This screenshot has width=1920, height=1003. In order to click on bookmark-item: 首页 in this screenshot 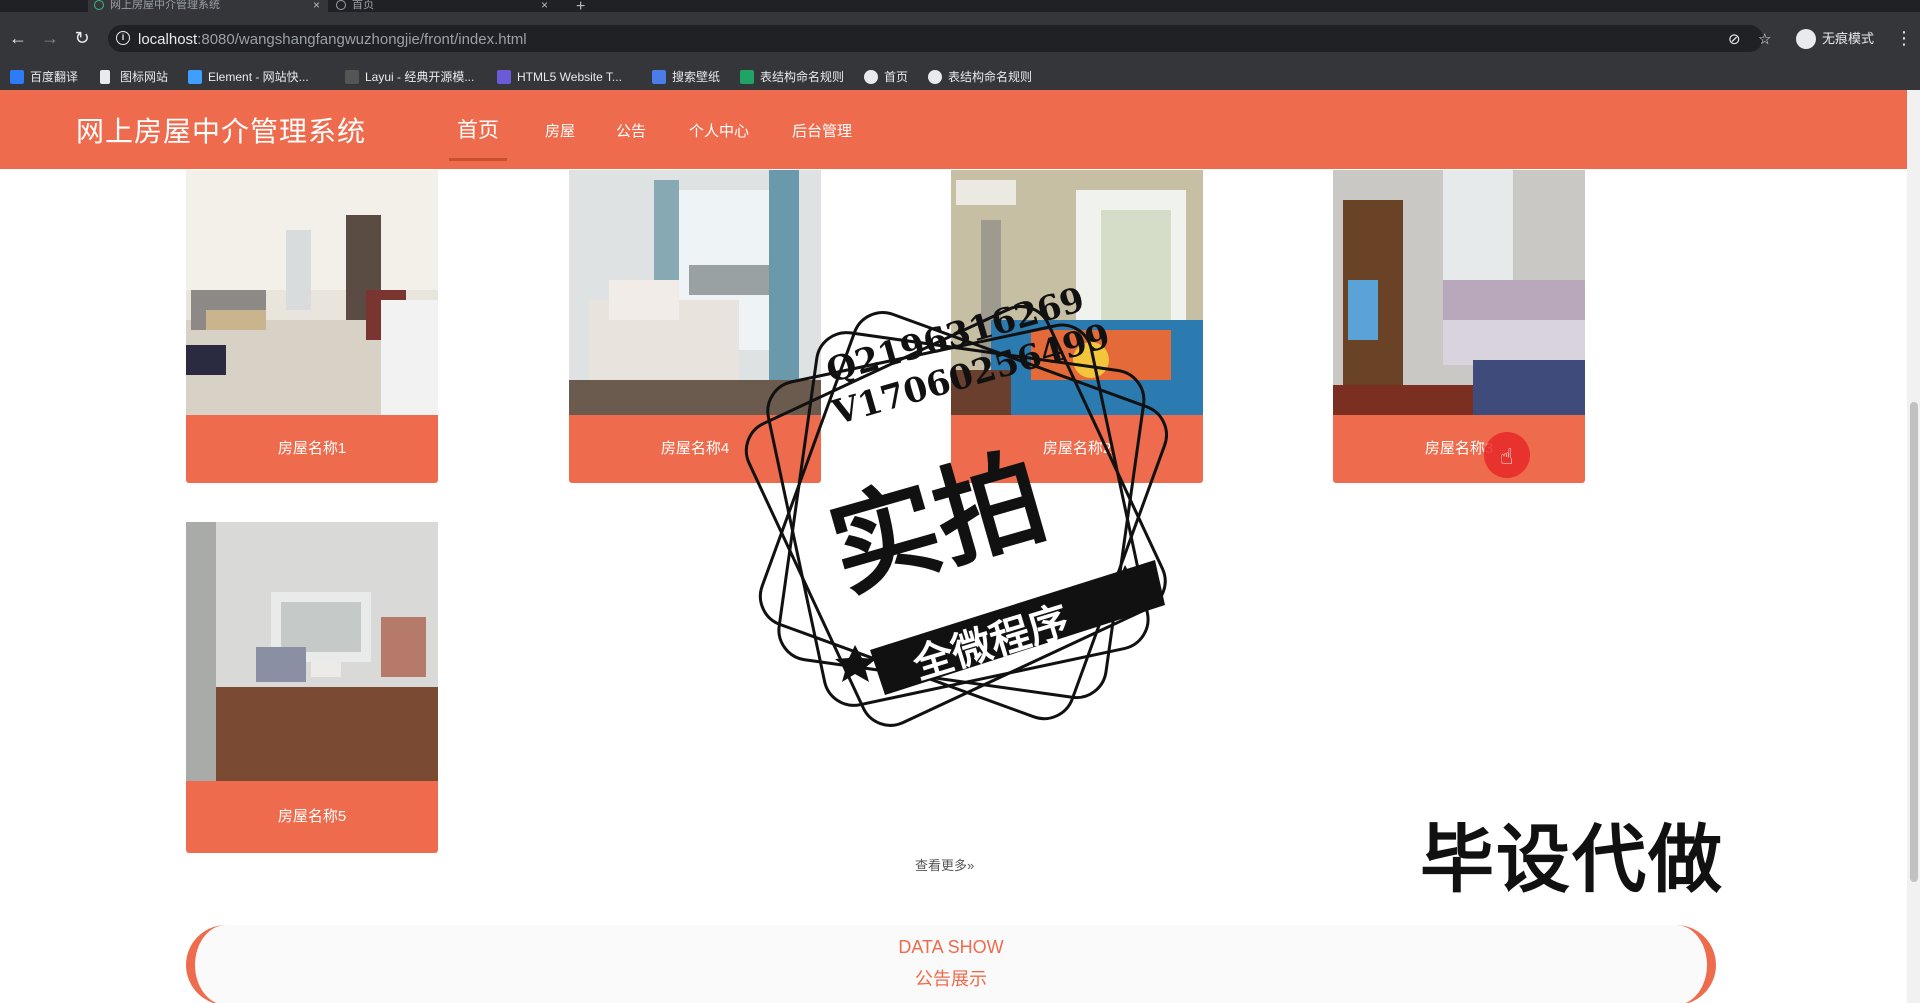, I will do `click(886, 77)`.